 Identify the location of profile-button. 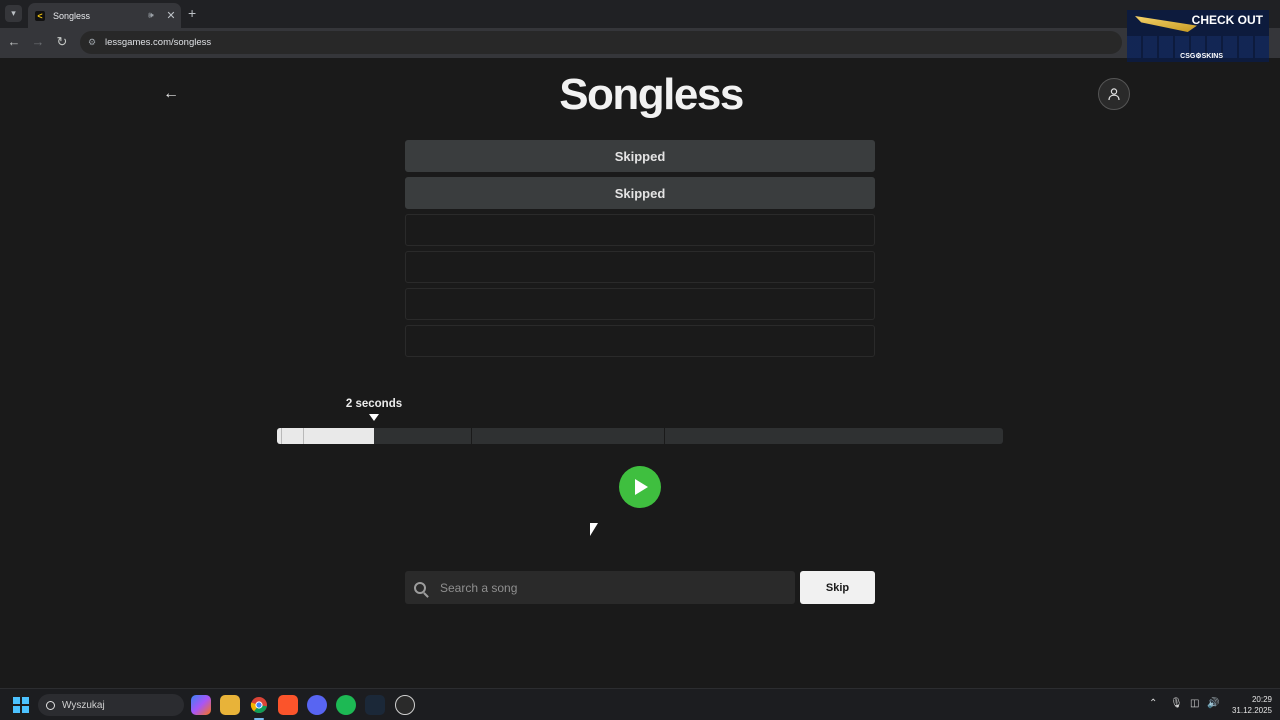
(1114, 94).